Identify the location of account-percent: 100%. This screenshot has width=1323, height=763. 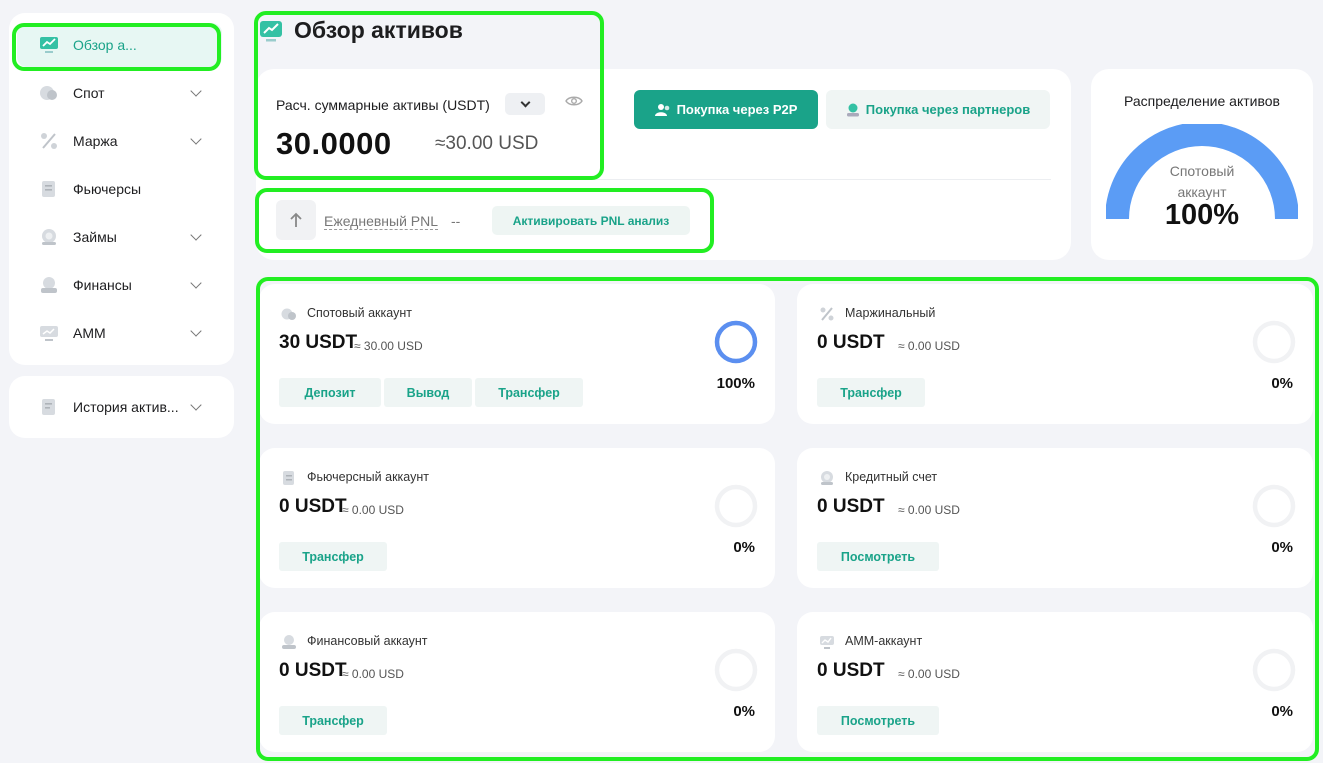
(735, 383).